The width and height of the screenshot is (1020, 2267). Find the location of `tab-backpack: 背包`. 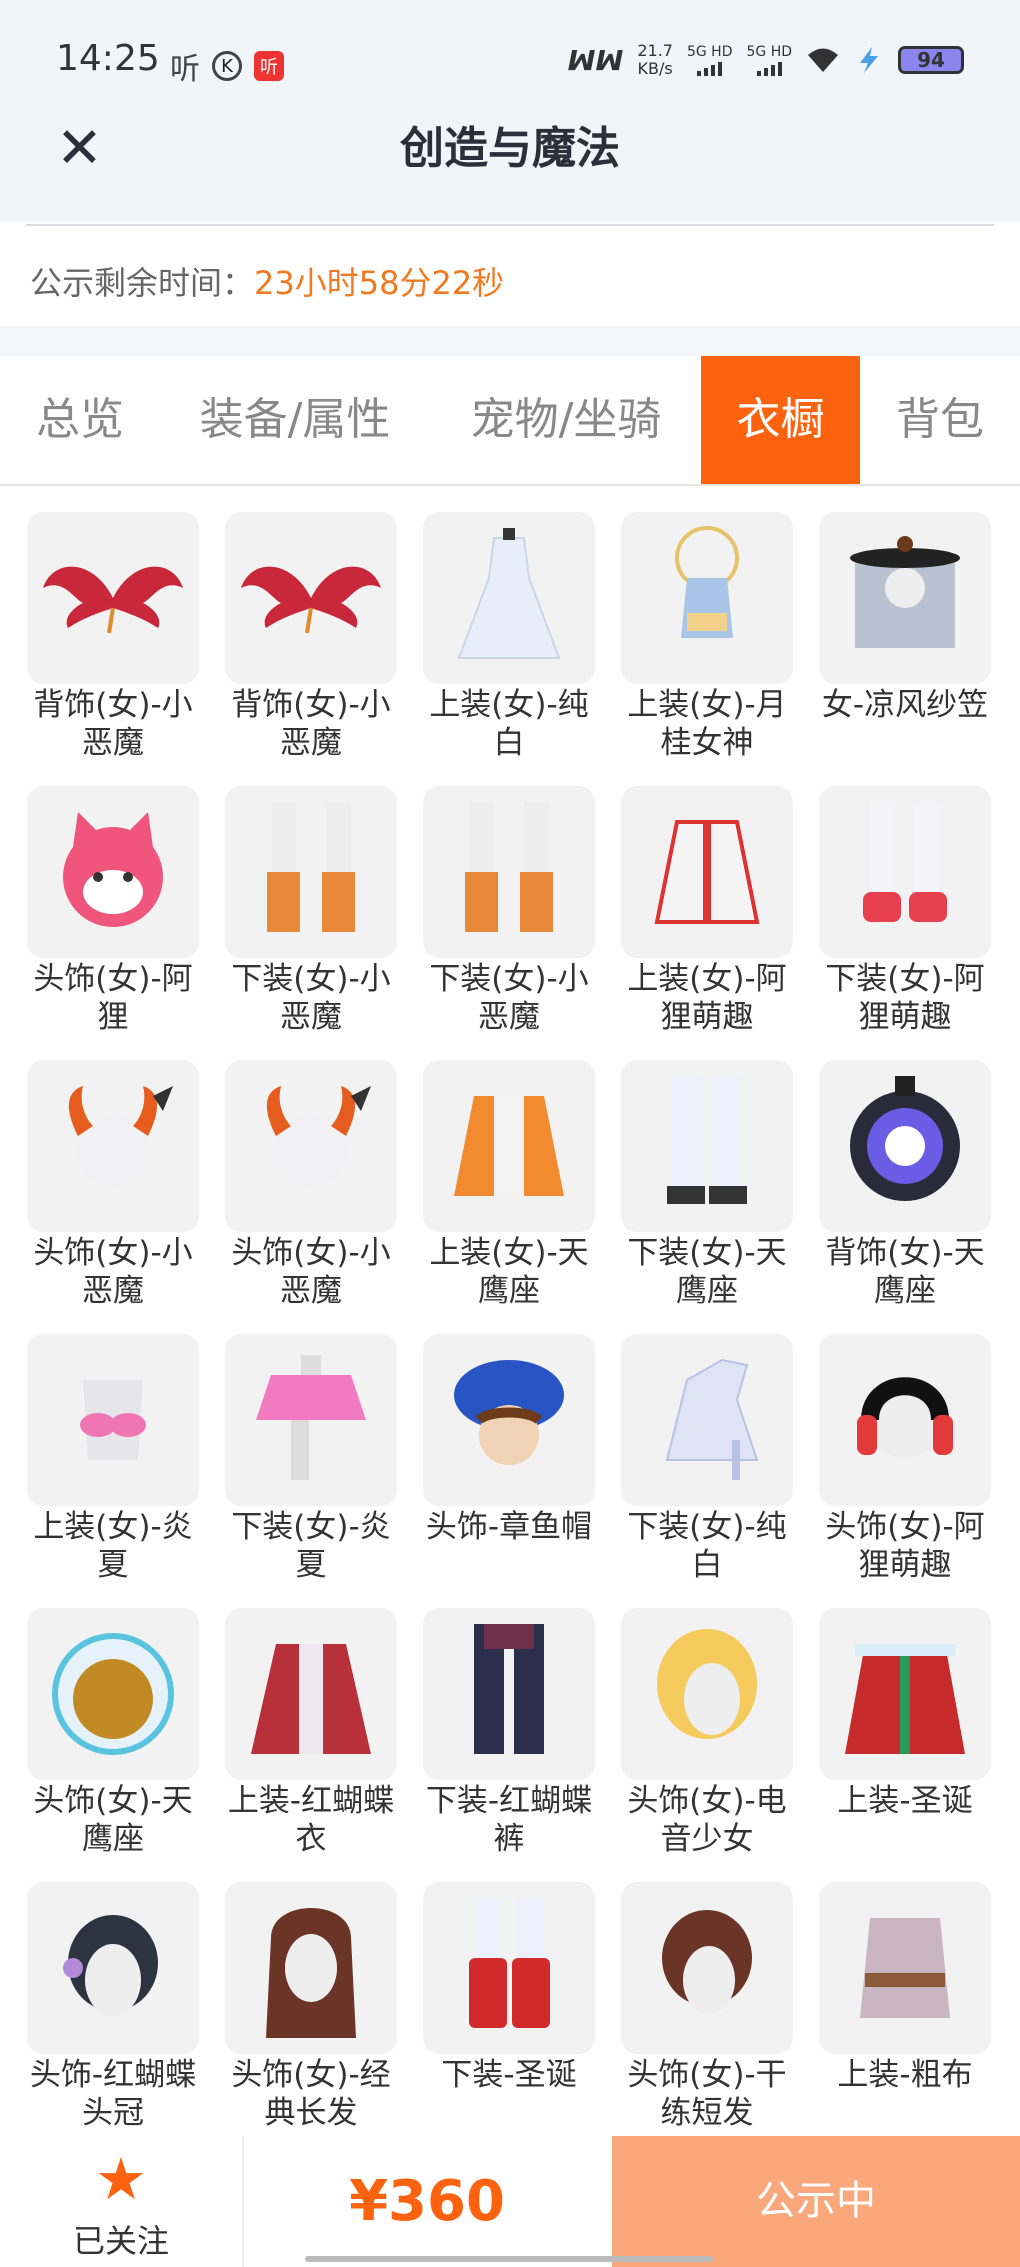

tab-backpack: 背包 is located at coordinates (940, 420).